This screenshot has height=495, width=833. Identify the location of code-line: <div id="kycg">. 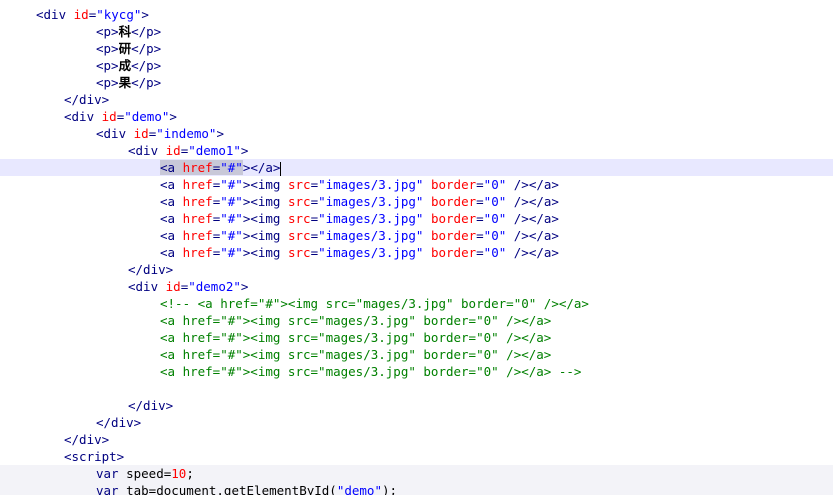
(416, 14).